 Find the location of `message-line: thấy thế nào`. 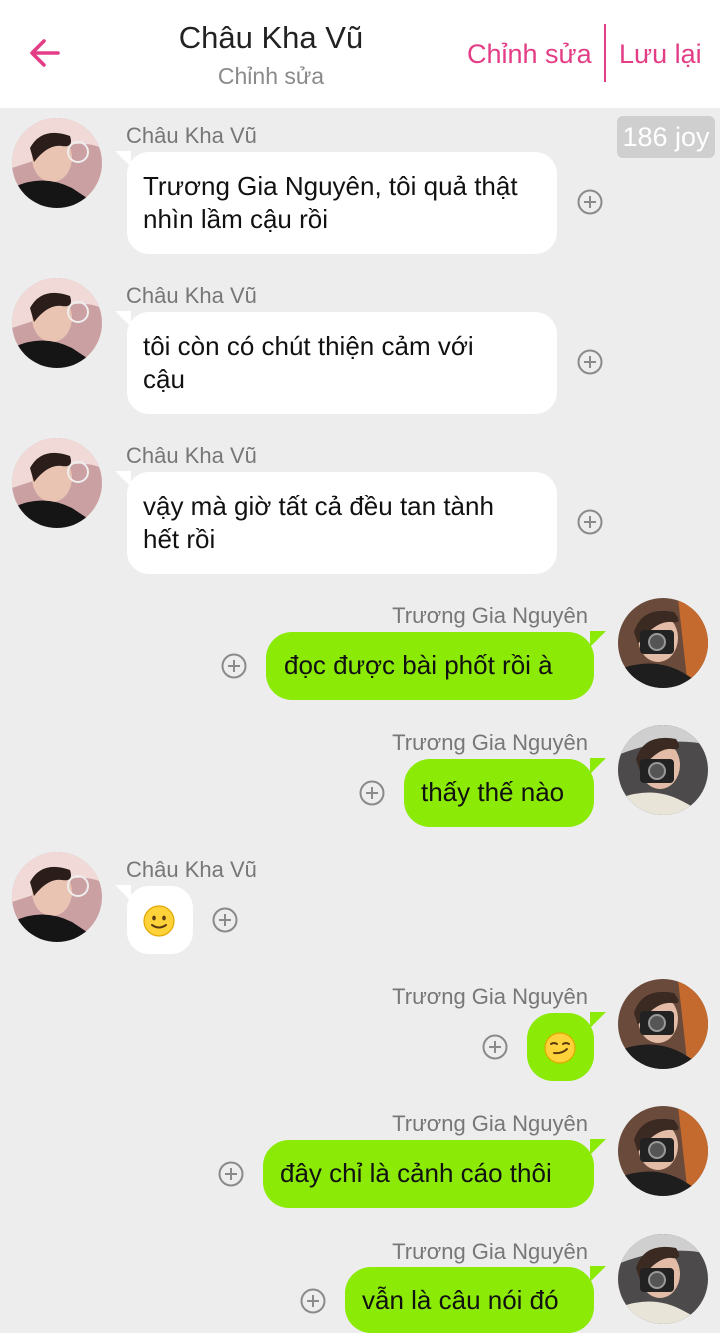

message-line: thấy thế nào is located at coordinates (493, 792).